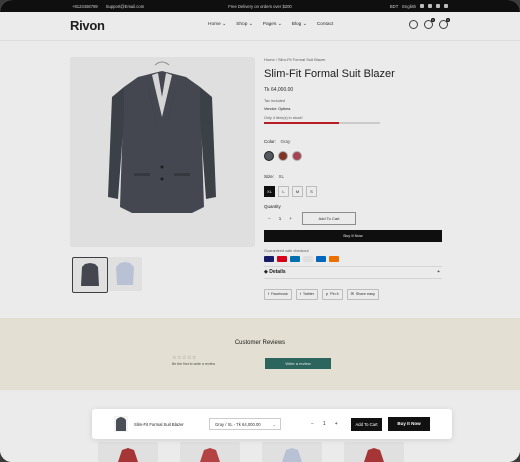  I want to click on sticky-add-to-cart-button: Add To Cart, so click(366, 424).